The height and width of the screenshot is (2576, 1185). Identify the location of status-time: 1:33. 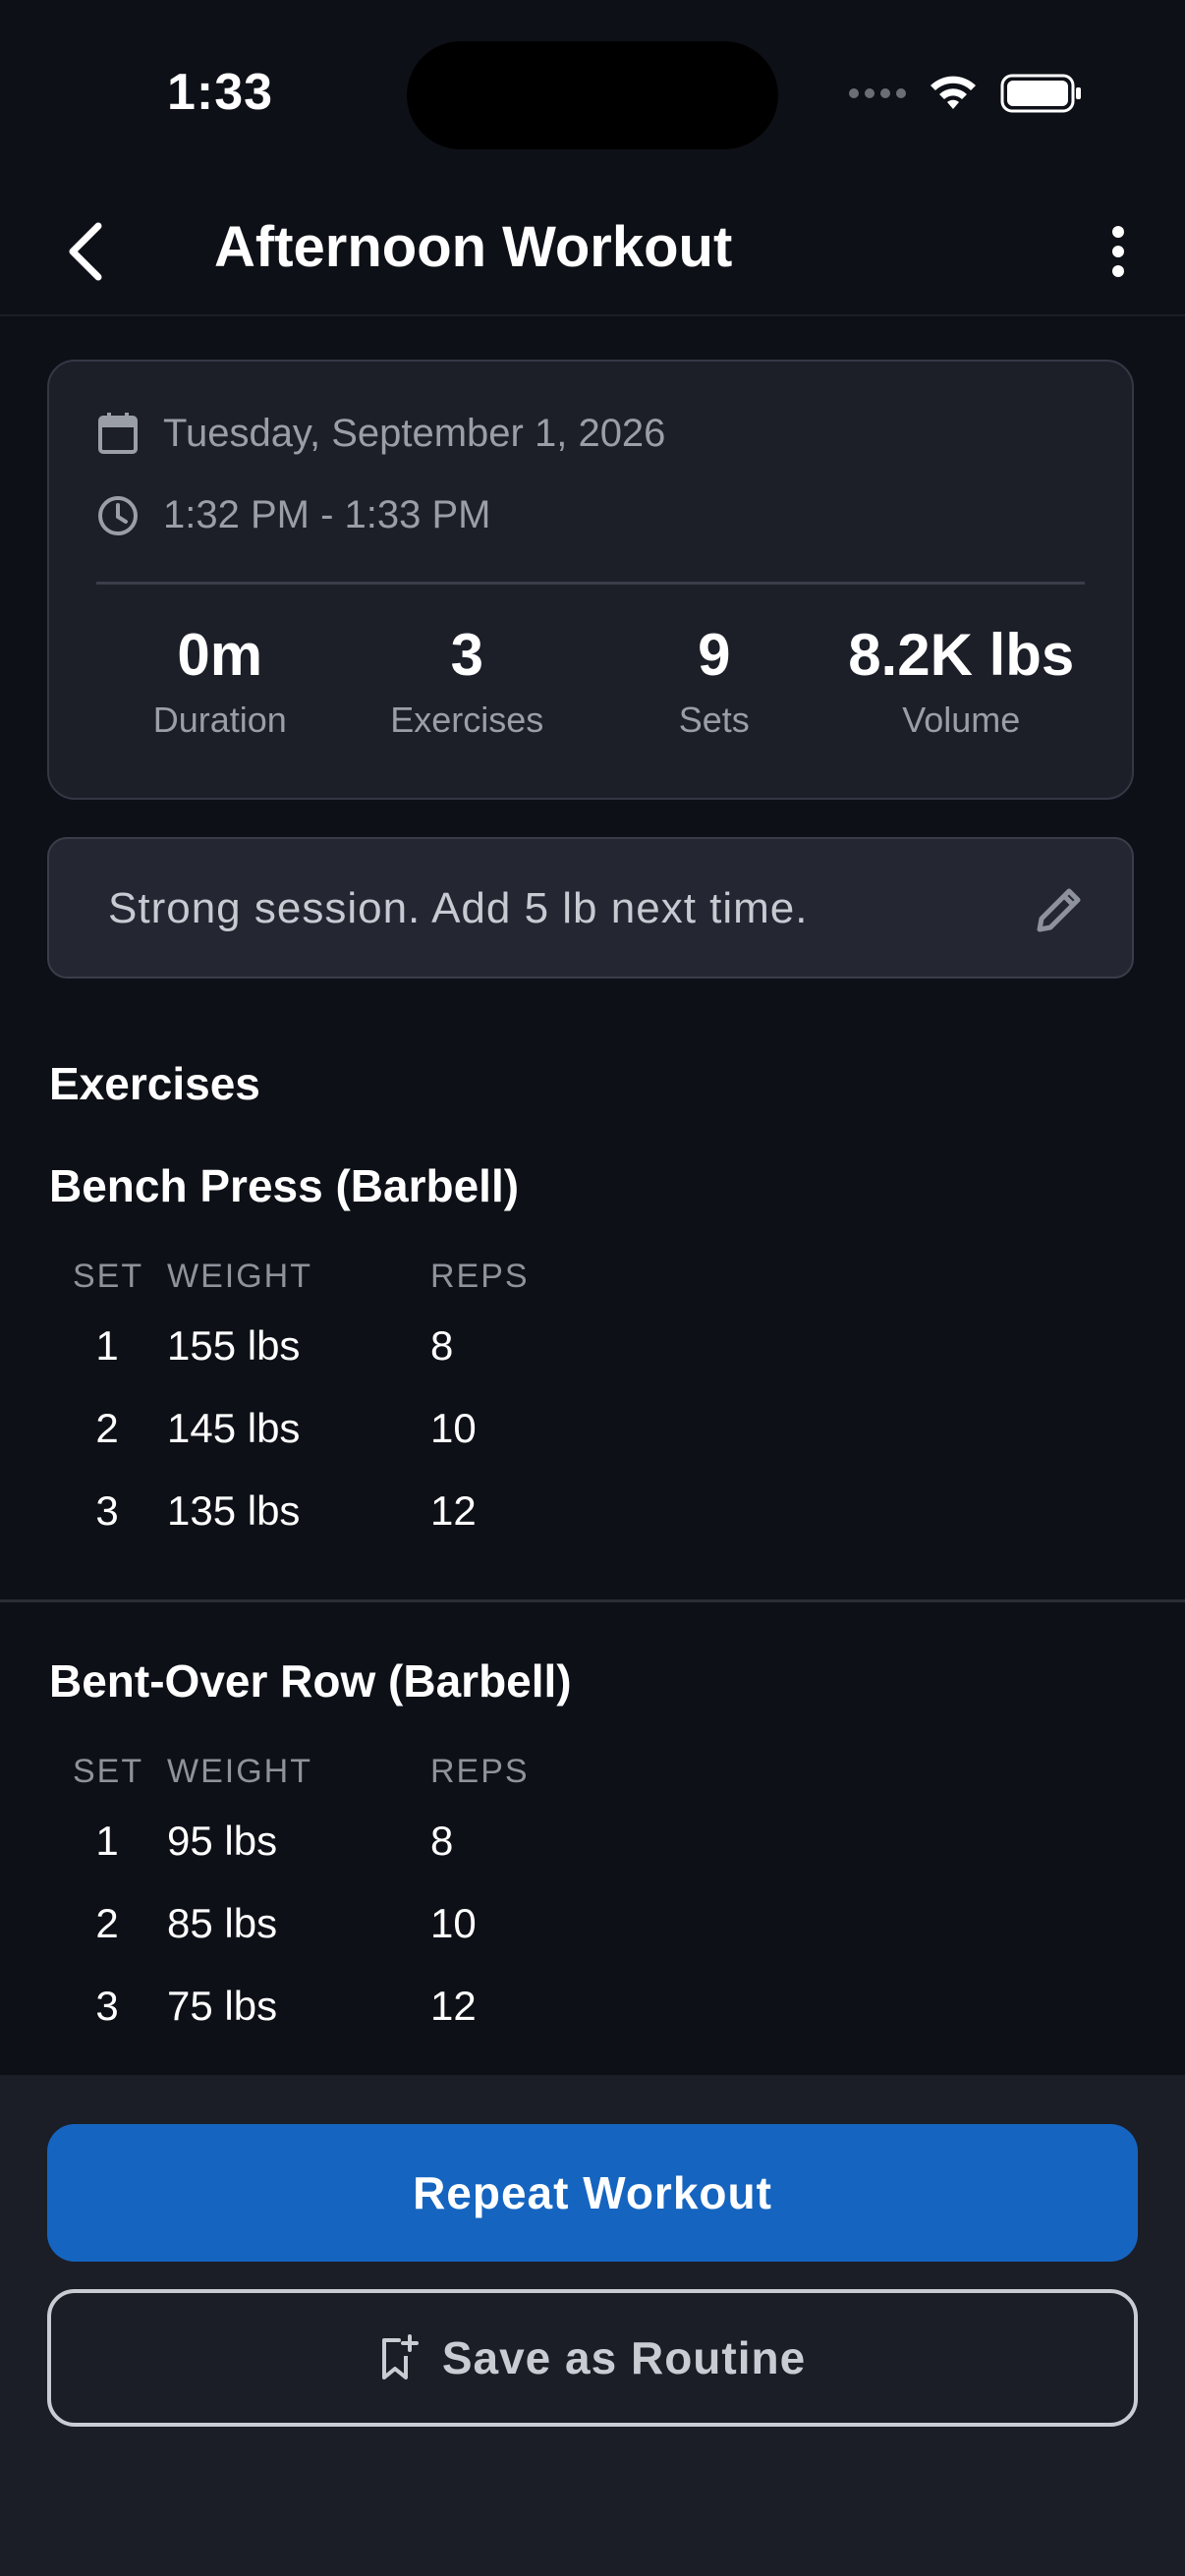
(221, 92).